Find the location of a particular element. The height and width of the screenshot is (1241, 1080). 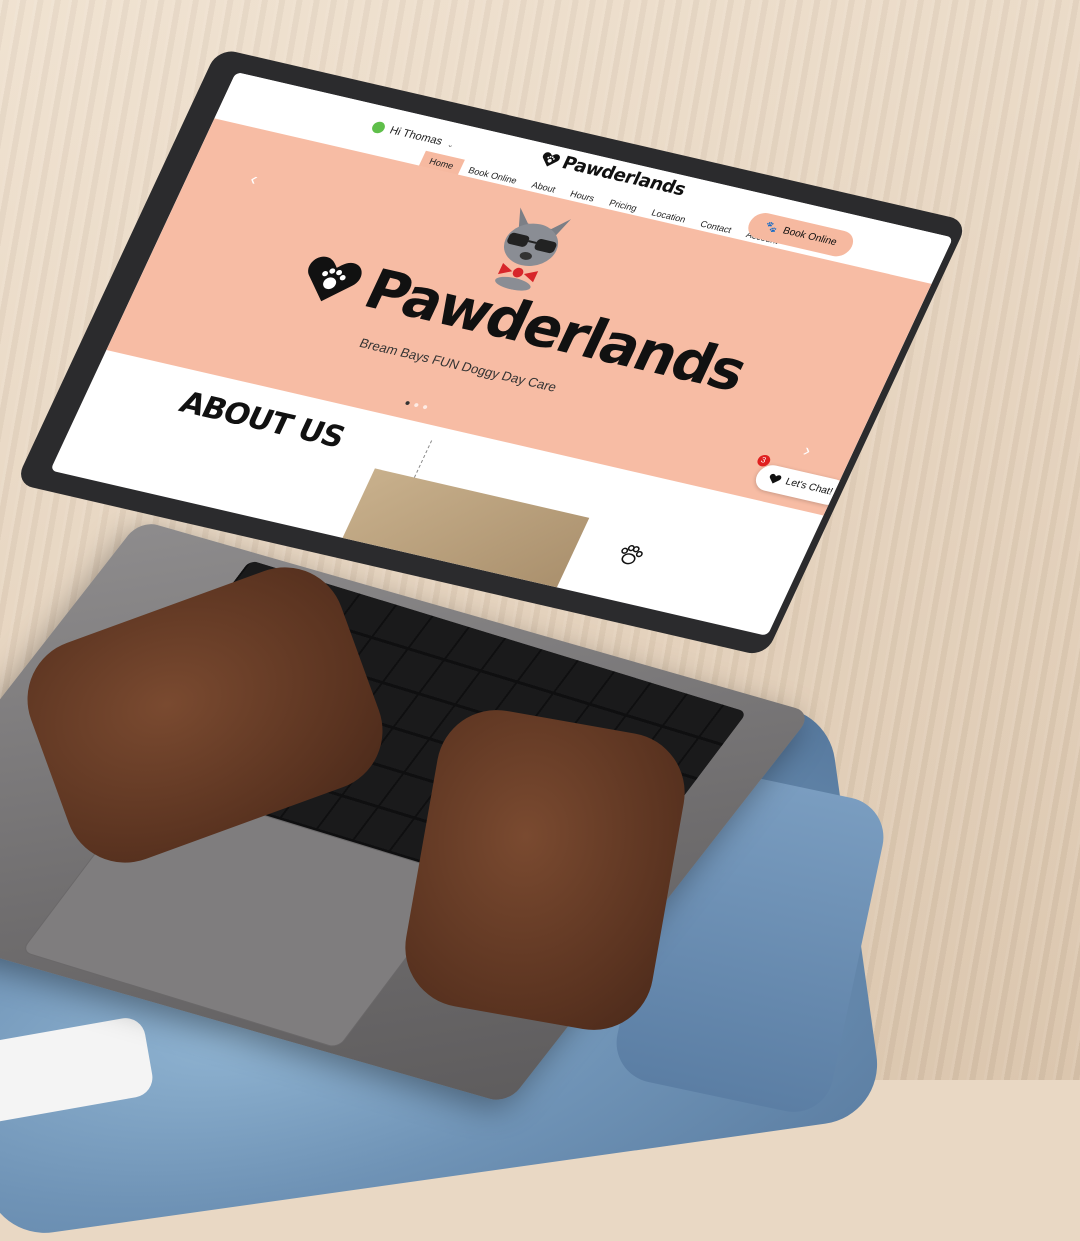

chevron-down-icon: ⌄ is located at coordinates (451, 144).